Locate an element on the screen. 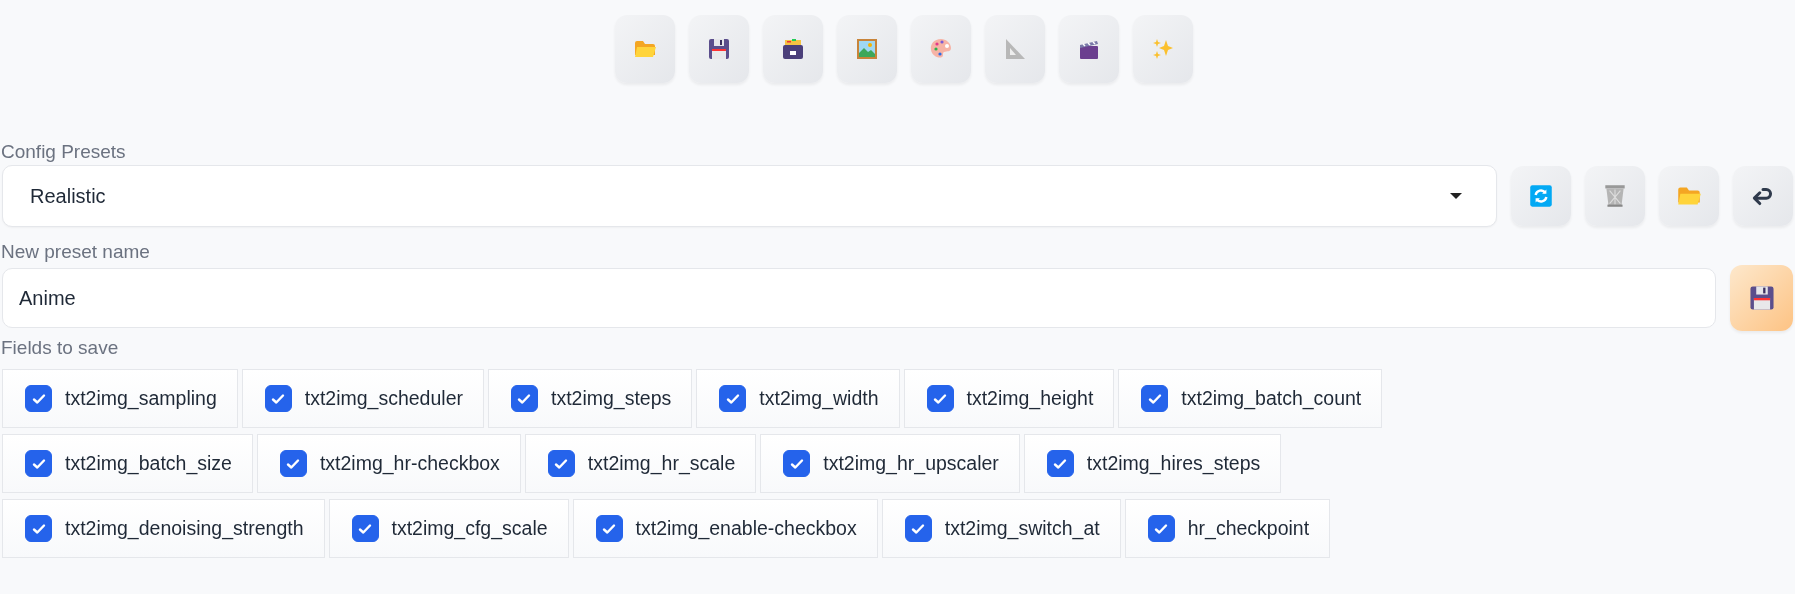  field-checkbox: txt2img_sampling is located at coordinates (120, 398).